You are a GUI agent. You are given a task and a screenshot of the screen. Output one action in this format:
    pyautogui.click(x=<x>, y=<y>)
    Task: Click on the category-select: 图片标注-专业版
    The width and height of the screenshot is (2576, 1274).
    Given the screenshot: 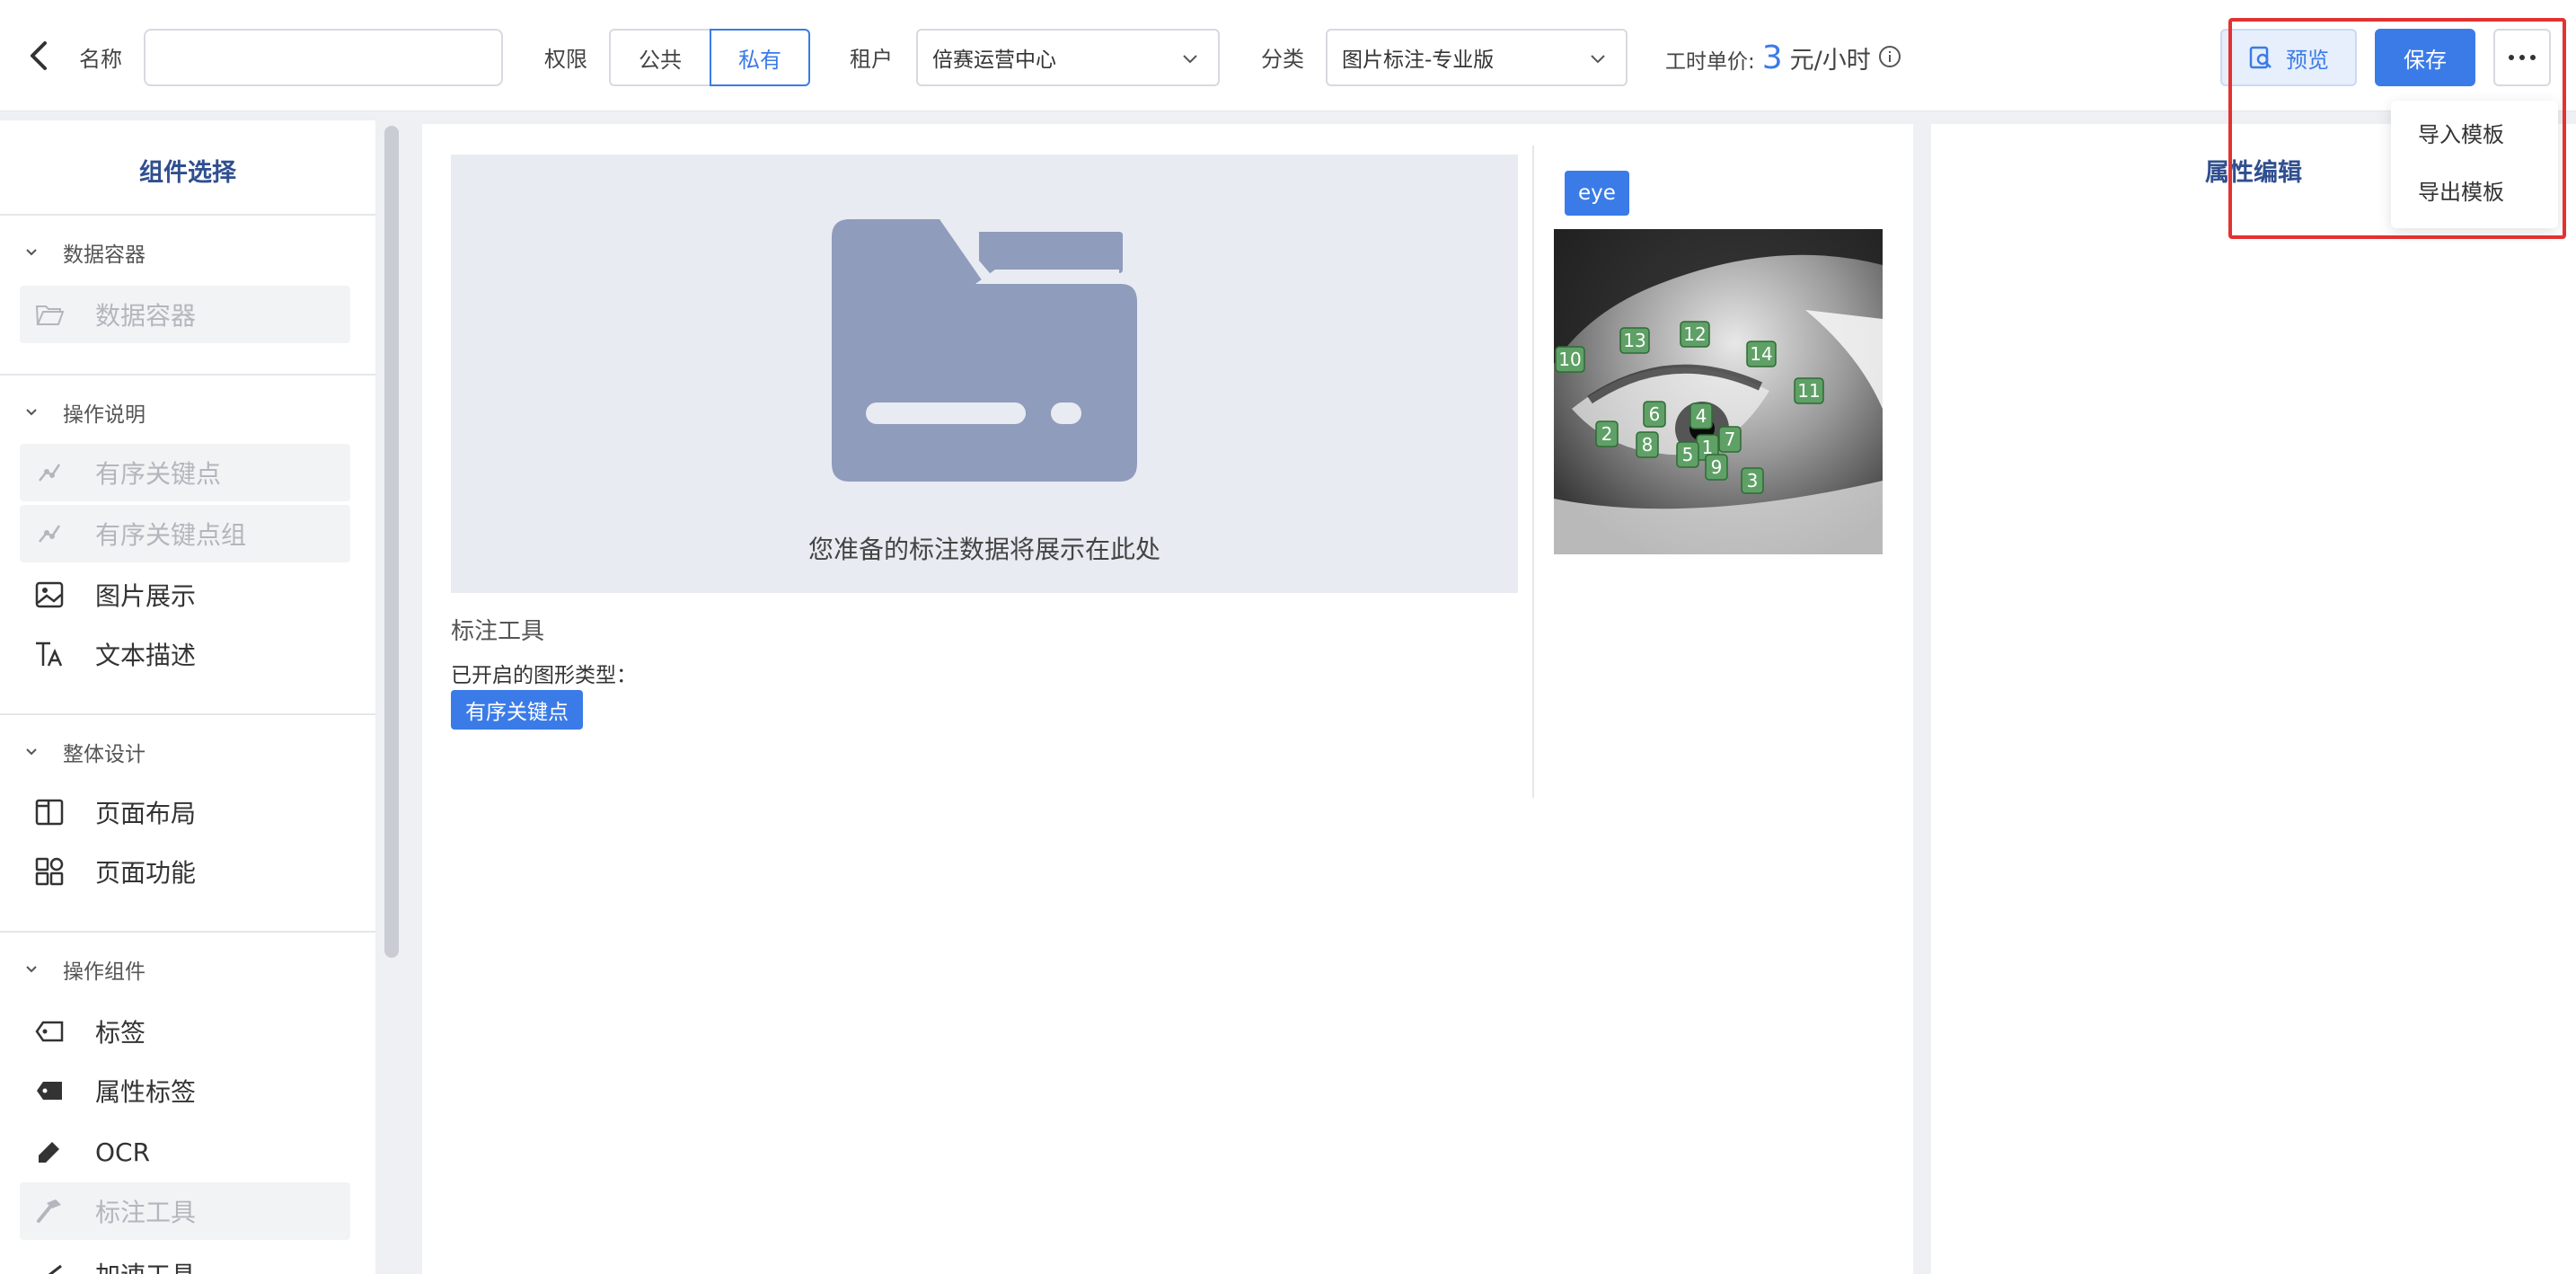 What is the action you would take?
    pyautogui.click(x=1477, y=58)
    